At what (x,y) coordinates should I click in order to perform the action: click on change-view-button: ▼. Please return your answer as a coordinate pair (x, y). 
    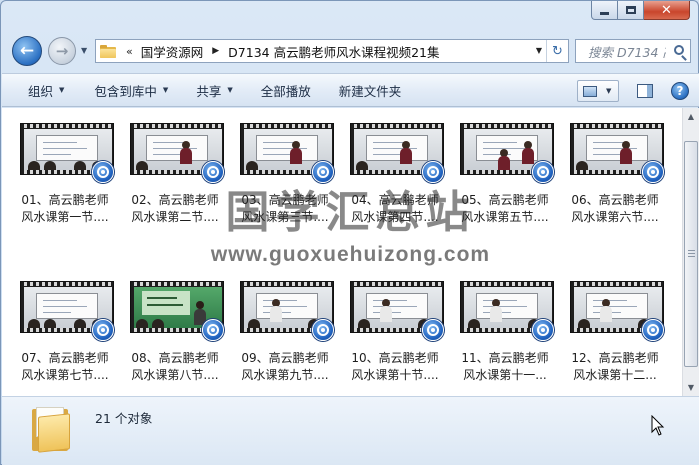
    Looking at the image, I should click on (598, 91).